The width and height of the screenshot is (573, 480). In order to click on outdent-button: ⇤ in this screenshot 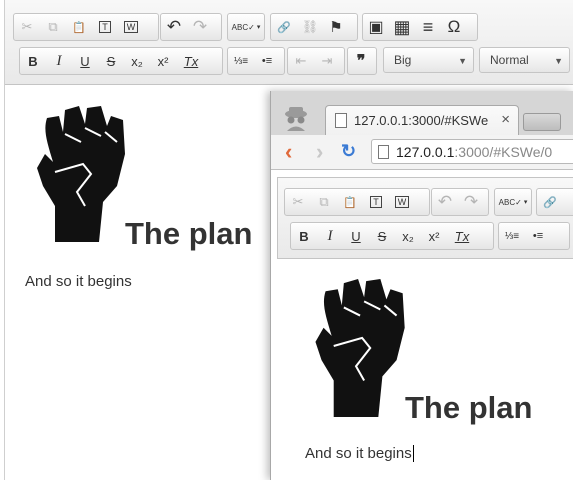, I will do `click(301, 61)`.